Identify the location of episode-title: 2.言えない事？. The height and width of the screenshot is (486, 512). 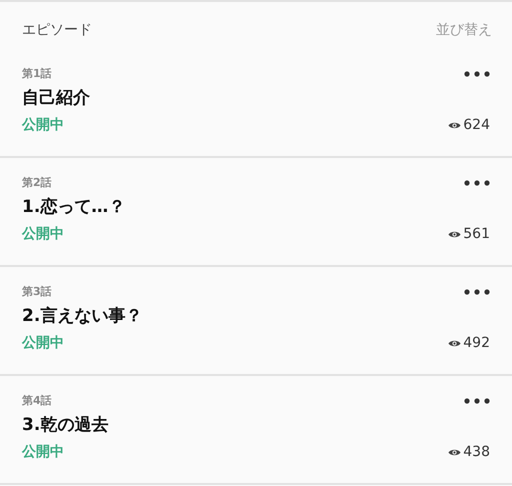
(82, 316).